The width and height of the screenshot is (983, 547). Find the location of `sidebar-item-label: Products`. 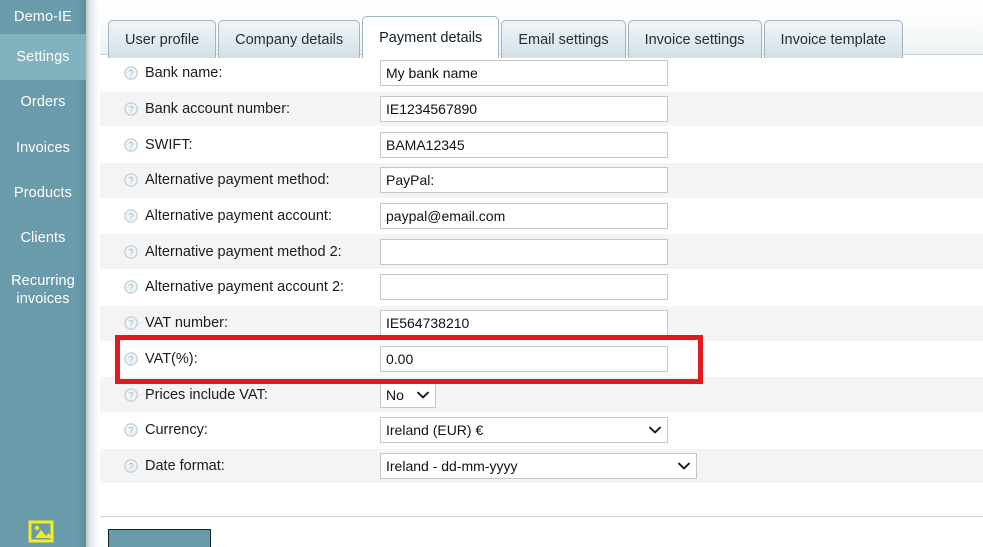

sidebar-item-label: Products is located at coordinates (43, 193).